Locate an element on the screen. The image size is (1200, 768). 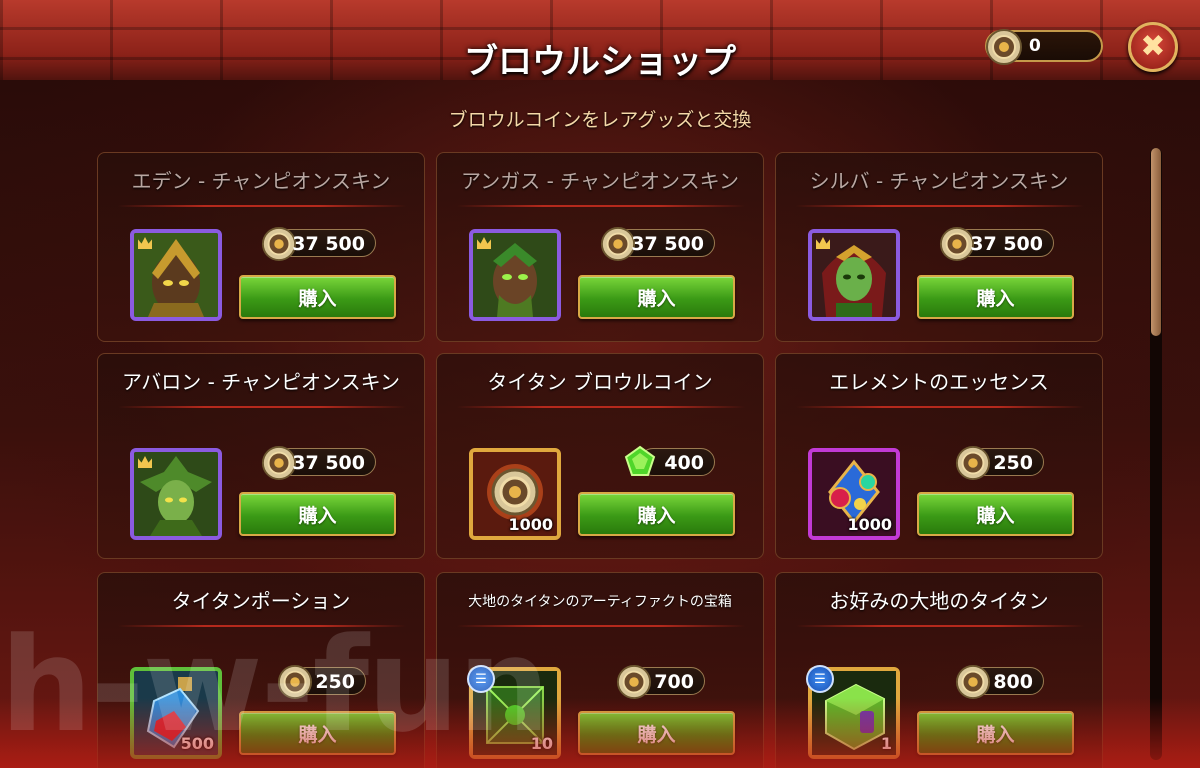
item-title: お好みの大地のタイタン is located at coordinates (939, 601).